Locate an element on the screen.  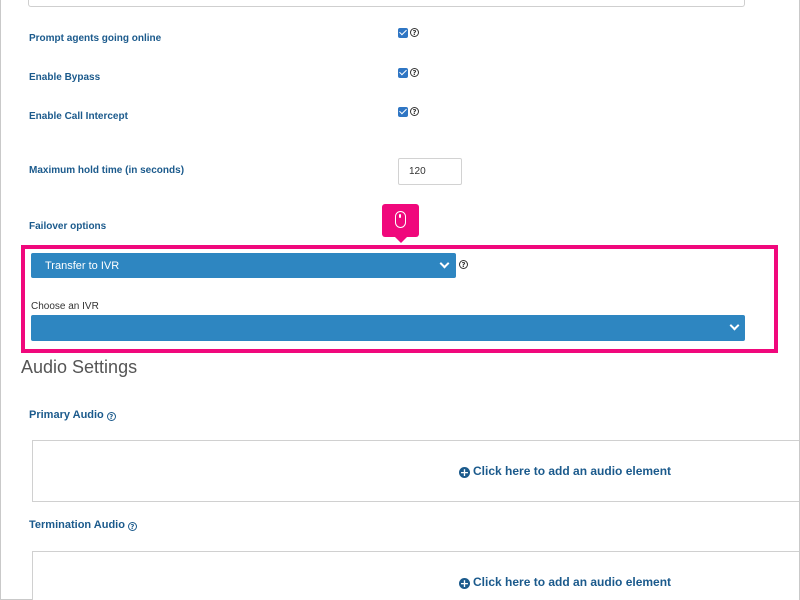
enable-bypass-checkbox is located at coordinates (403, 73).